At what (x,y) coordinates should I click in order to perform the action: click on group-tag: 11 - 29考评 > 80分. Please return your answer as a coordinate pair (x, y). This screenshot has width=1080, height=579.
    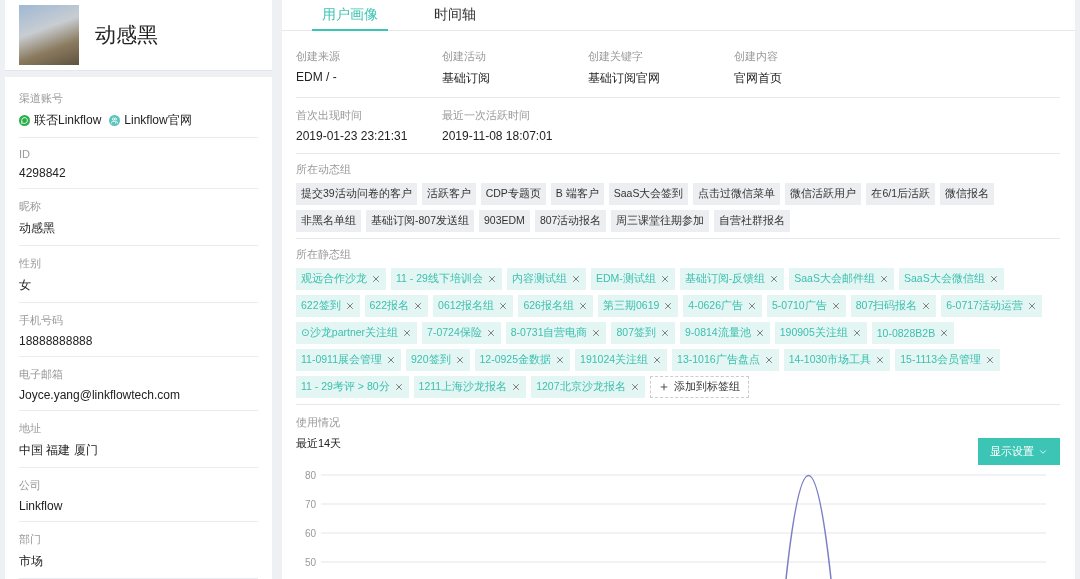
    Looking at the image, I should click on (352, 387).